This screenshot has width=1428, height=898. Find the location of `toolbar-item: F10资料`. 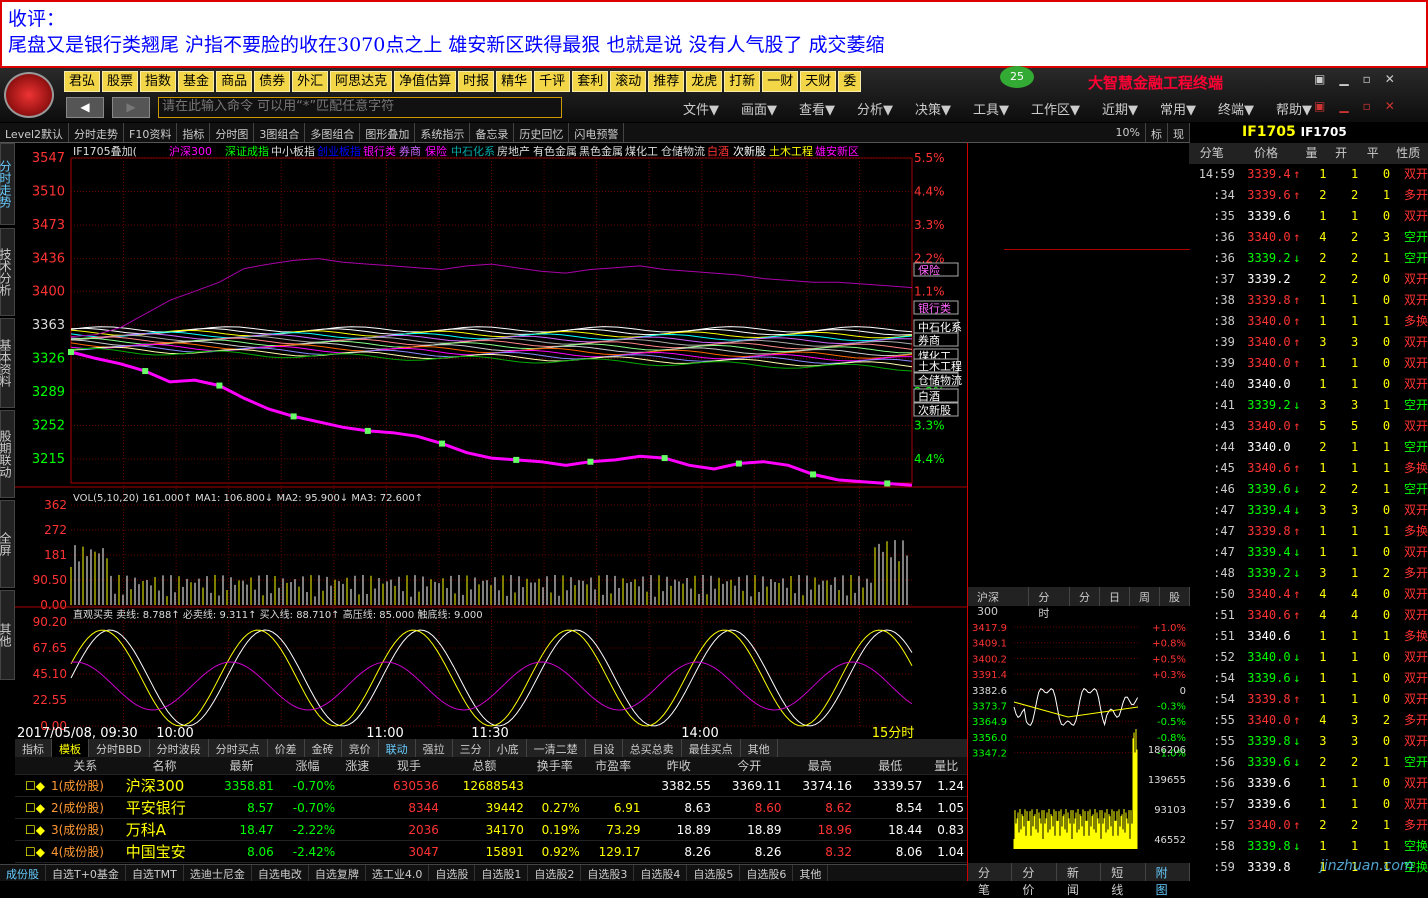

toolbar-item: F10资料 is located at coordinates (151, 132).